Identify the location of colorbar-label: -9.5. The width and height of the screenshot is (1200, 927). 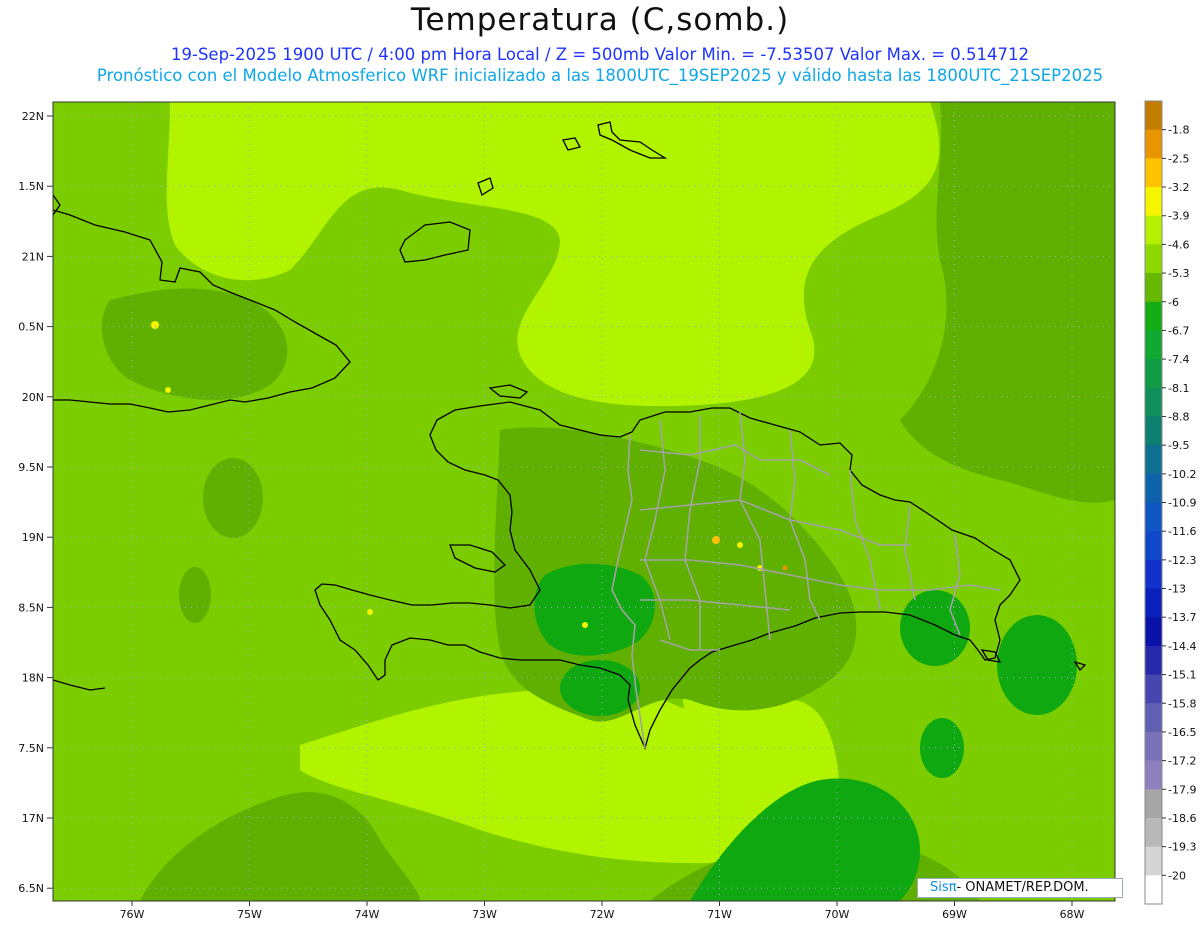
(1178, 445).